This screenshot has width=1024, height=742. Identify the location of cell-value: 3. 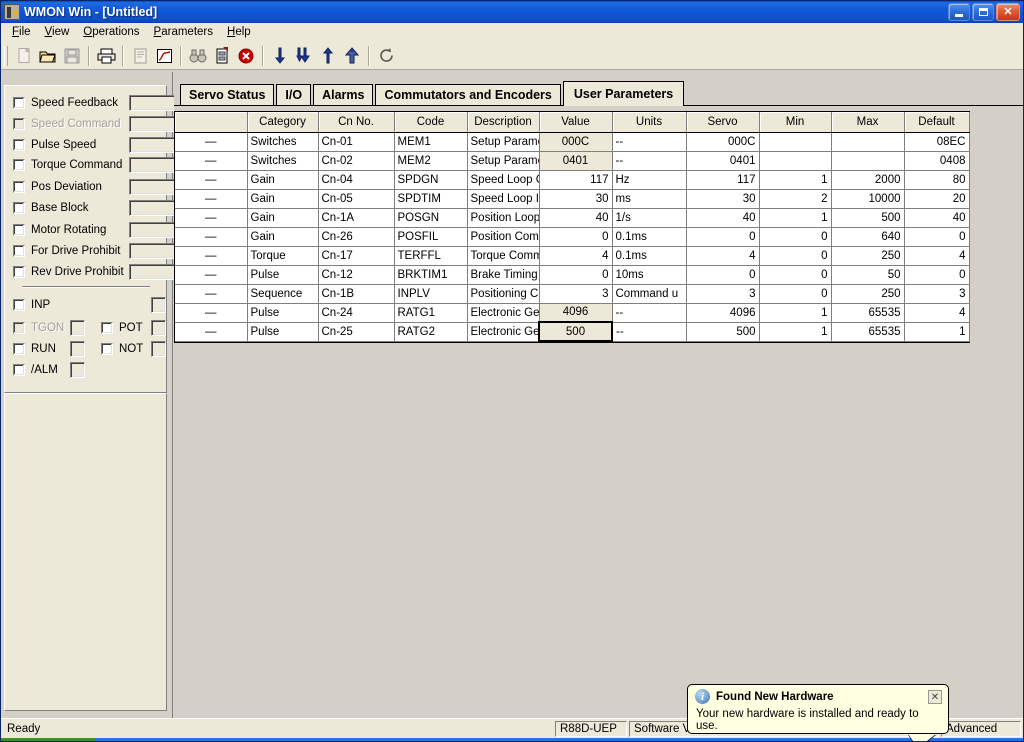
(576, 294).